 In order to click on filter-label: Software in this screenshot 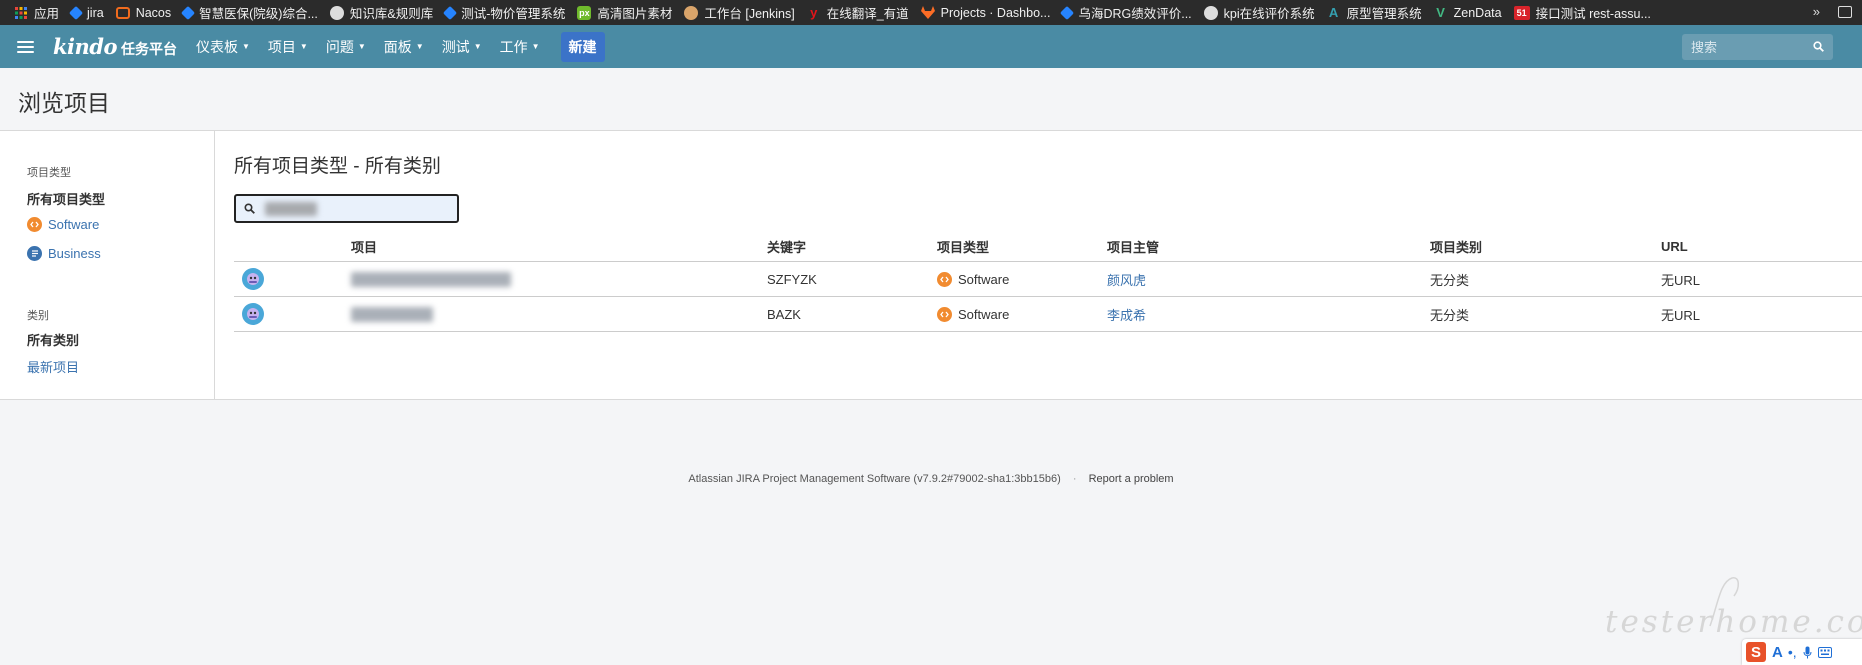, I will do `click(74, 224)`.